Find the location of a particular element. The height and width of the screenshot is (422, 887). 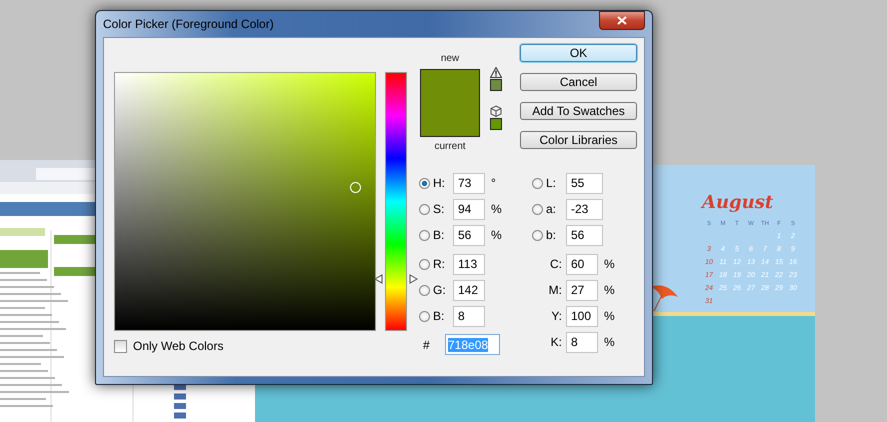

input-field: 60 is located at coordinates (582, 264).